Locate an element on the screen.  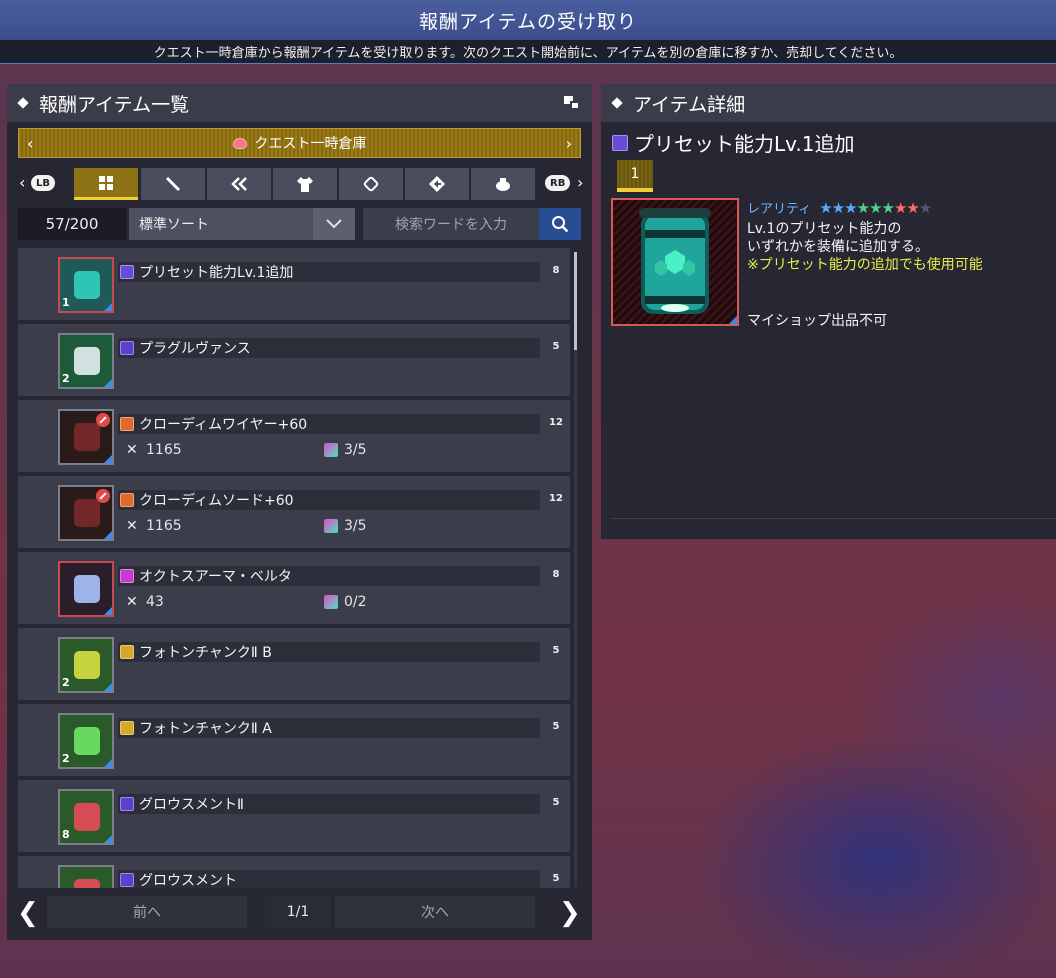
list-item: 2 プラグルヴァンス 5 is located at coordinates (294, 360).